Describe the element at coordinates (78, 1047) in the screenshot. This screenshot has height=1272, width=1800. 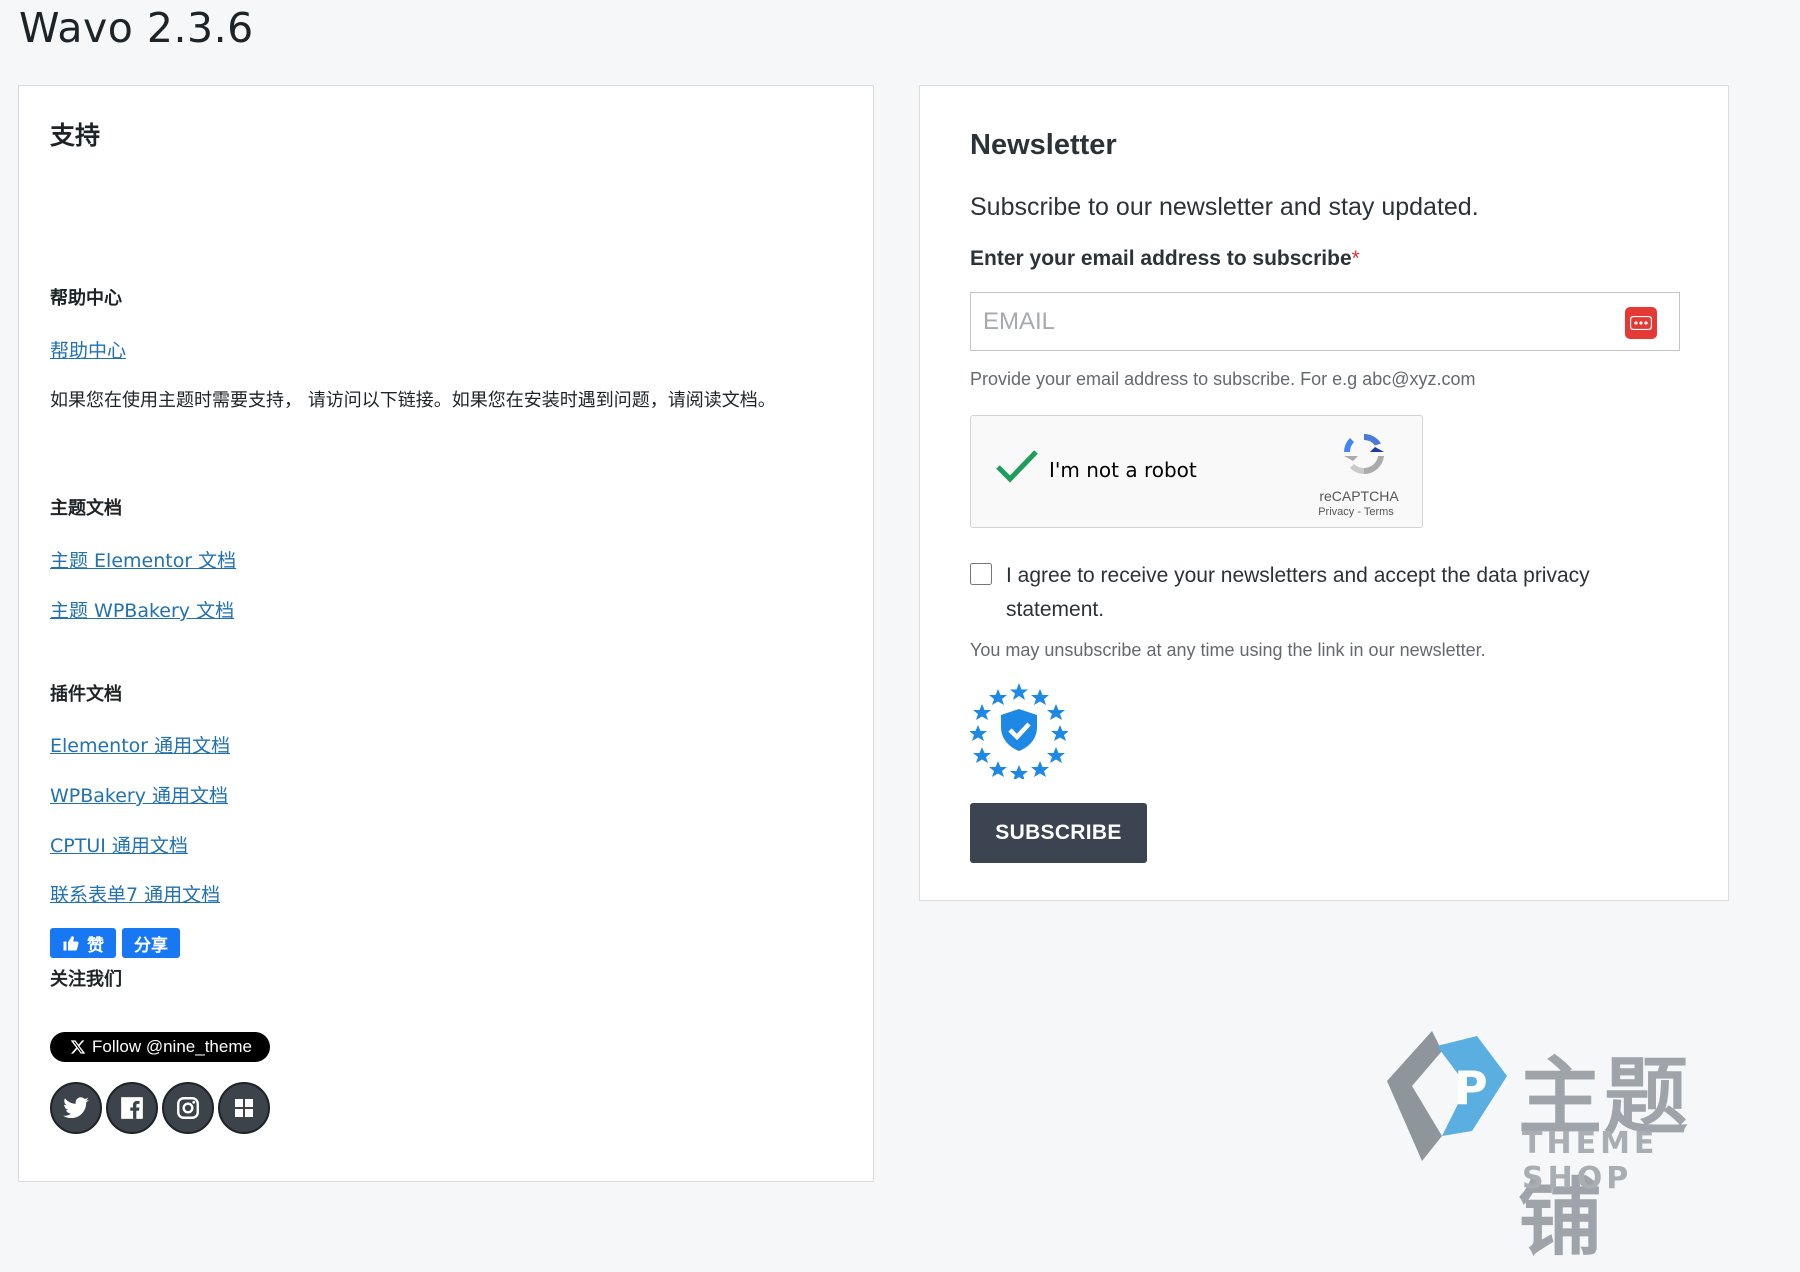
I see `x-logo-icon` at that location.